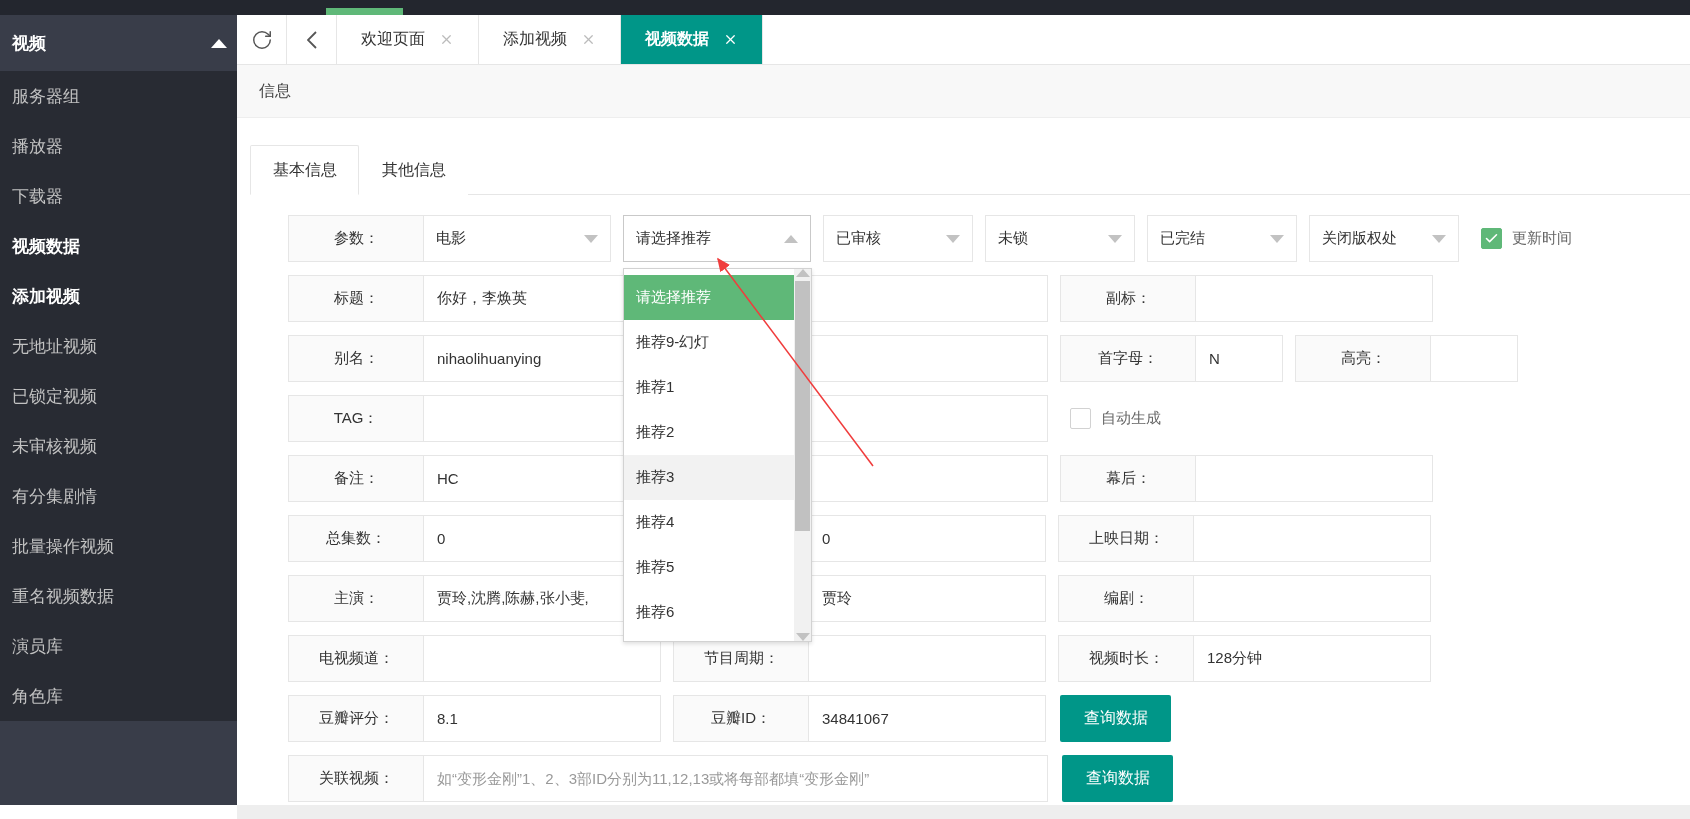 Image resolution: width=1690 pixels, height=819 pixels. What do you see at coordinates (517, 238) in the screenshot?
I see `select-field: 电影` at bounding box center [517, 238].